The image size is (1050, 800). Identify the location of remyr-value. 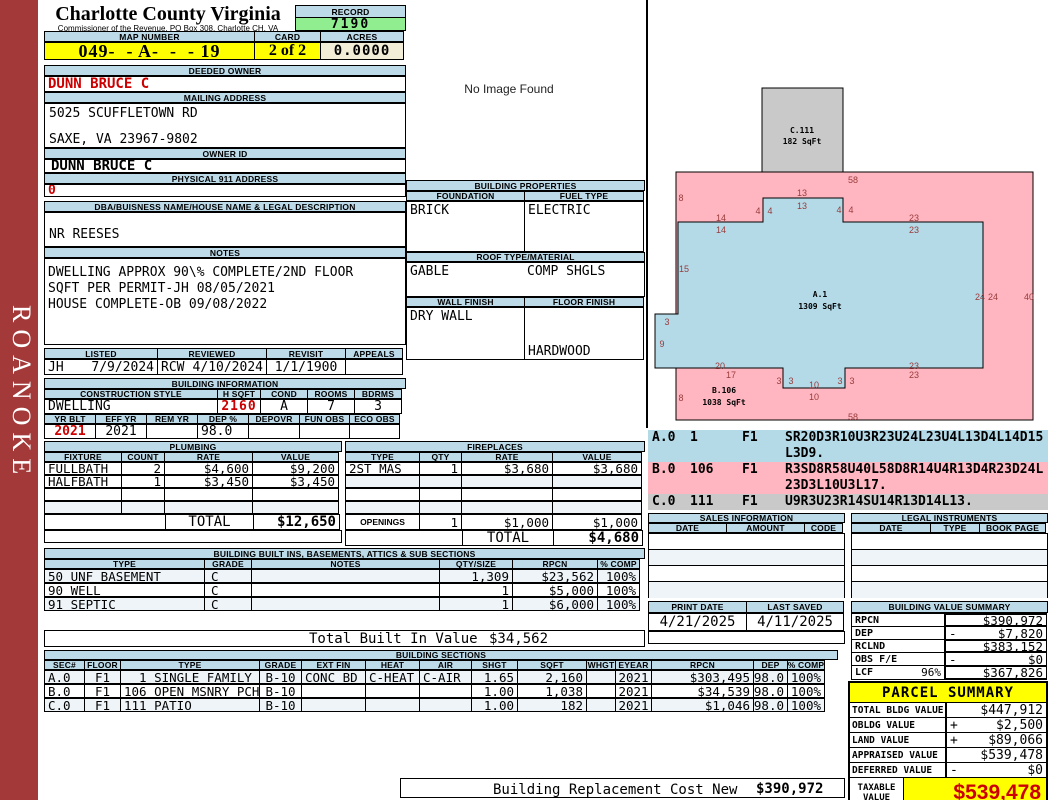
(172, 431).